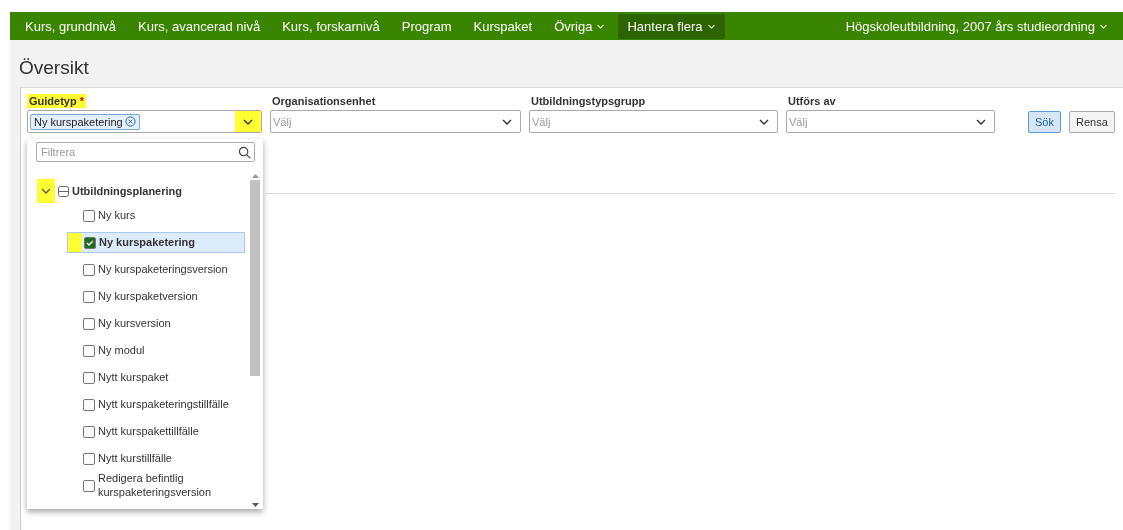  What do you see at coordinates (580, 26) in the screenshot?
I see `nav-item: Övriga` at bounding box center [580, 26].